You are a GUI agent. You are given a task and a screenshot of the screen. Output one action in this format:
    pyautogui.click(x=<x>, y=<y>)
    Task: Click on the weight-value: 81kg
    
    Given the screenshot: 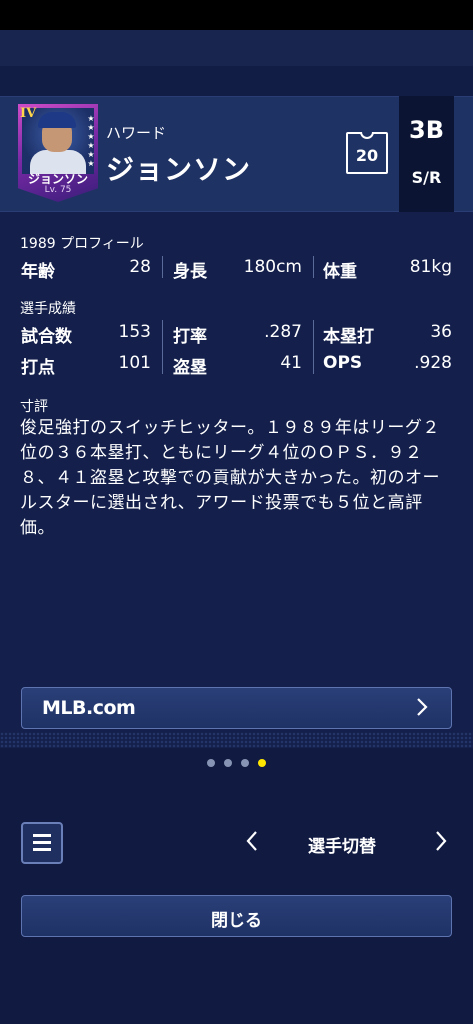 What is the action you would take?
    pyautogui.click(x=430, y=267)
    